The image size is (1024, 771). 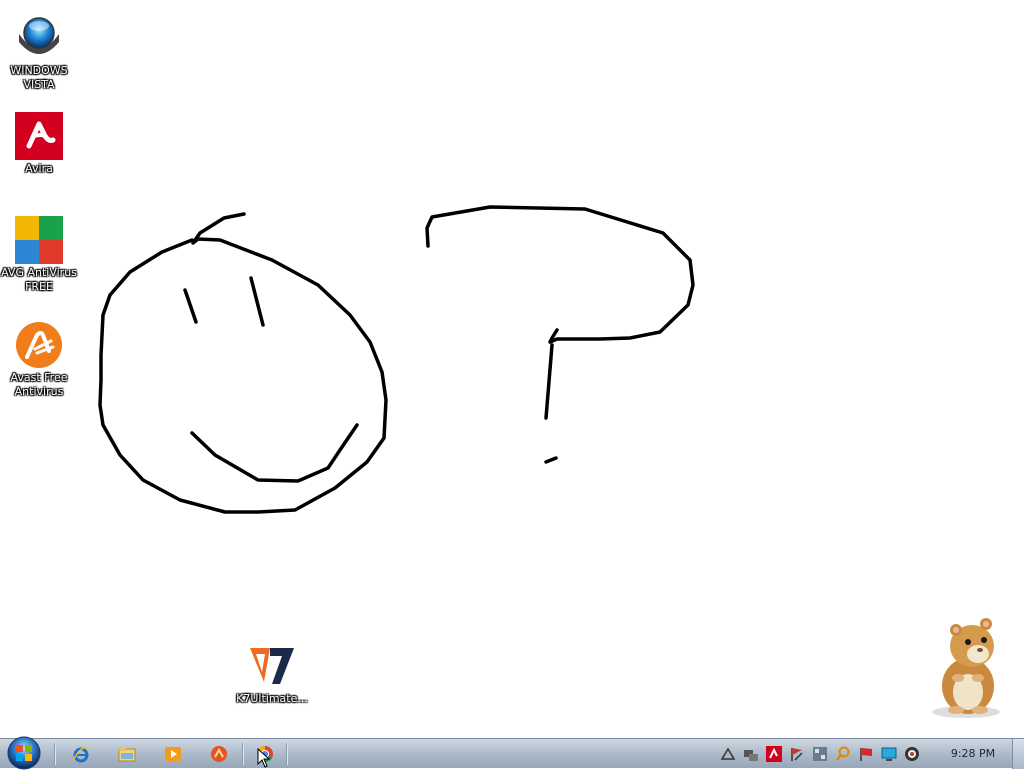 I want to click on media-player-icon, so click(x=173, y=754).